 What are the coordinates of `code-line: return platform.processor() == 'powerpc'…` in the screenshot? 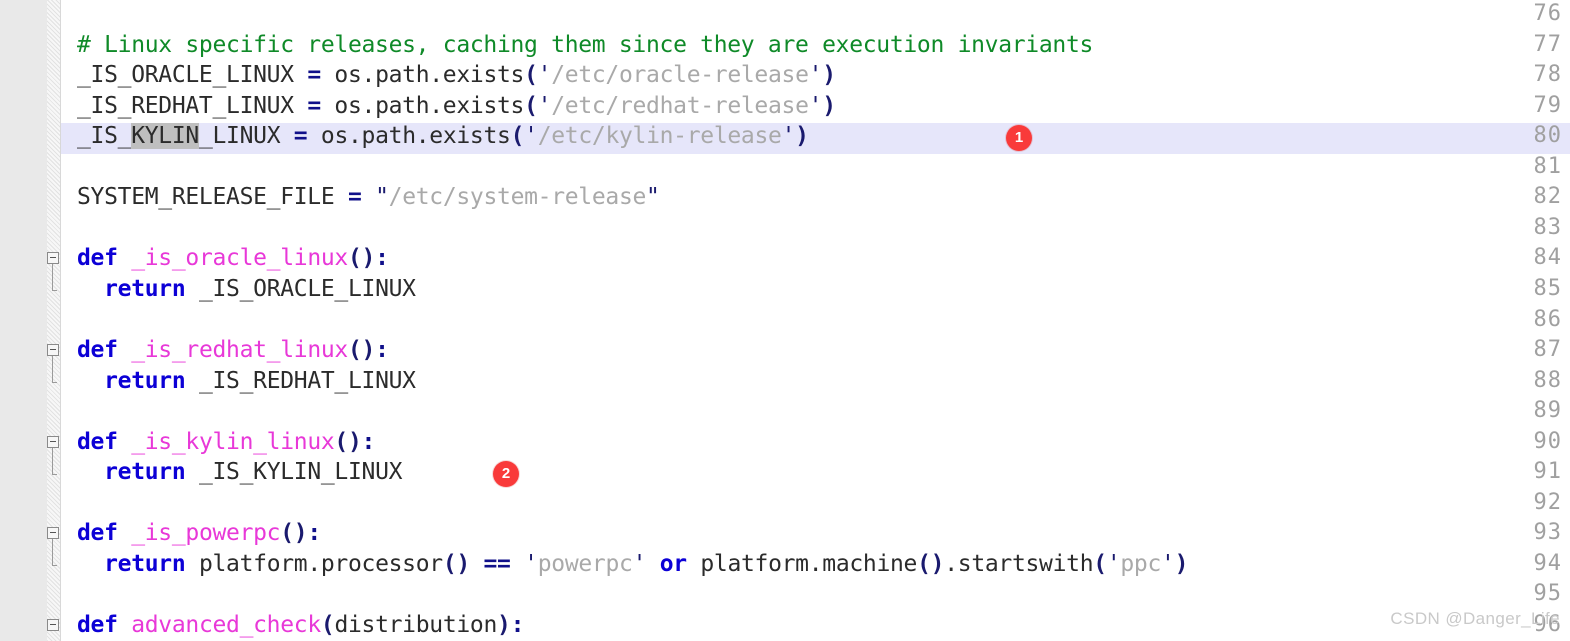 It's located at (815, 564).